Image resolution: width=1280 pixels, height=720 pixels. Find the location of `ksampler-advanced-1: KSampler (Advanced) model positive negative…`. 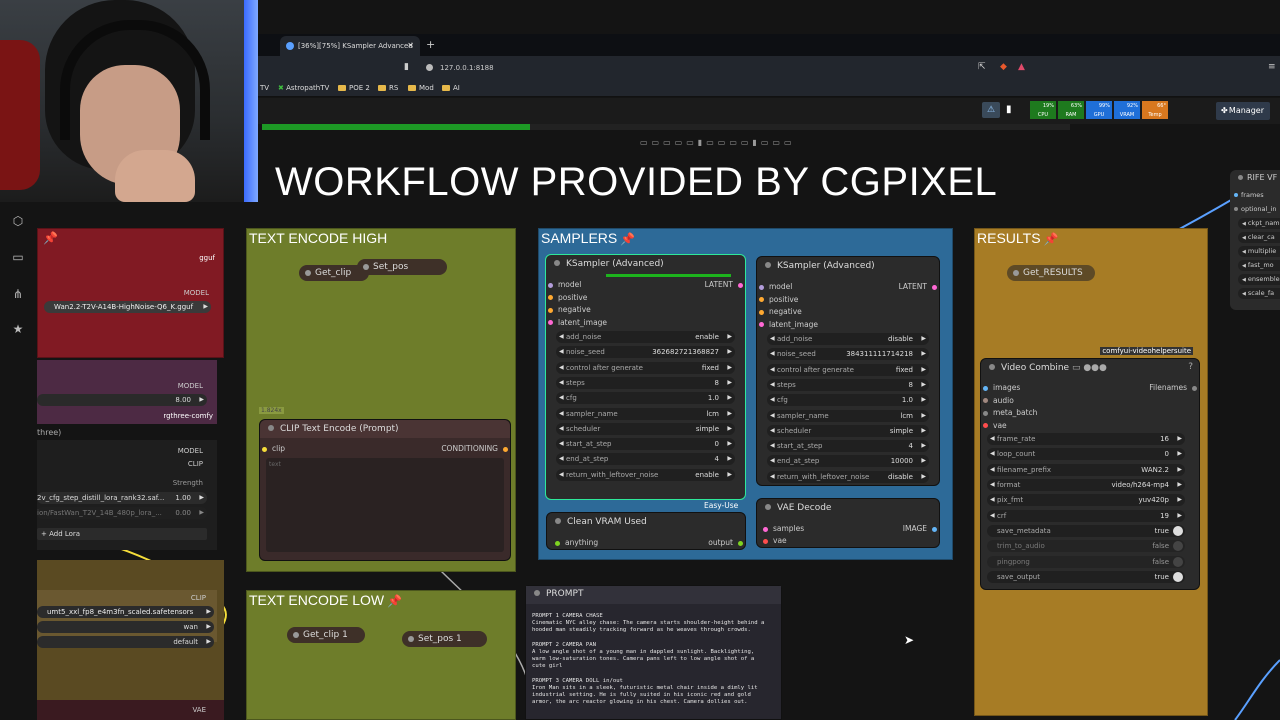

ksampler-advanced-1: KSampler (Advanced) model positive negative… is located at coordinates (645, 377).